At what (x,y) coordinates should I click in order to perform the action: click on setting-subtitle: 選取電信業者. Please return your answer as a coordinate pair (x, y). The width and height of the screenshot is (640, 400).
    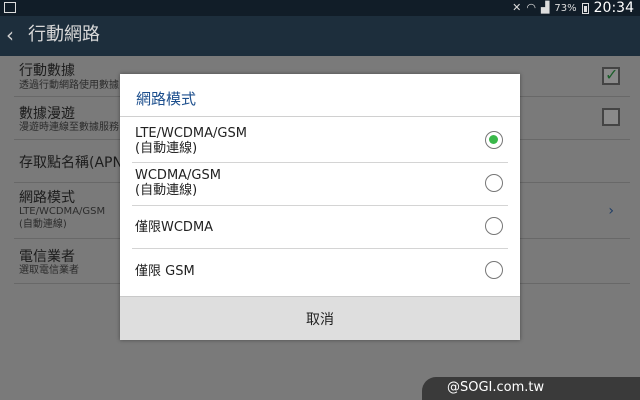
    Looking at the image, I should click on (49, 270).